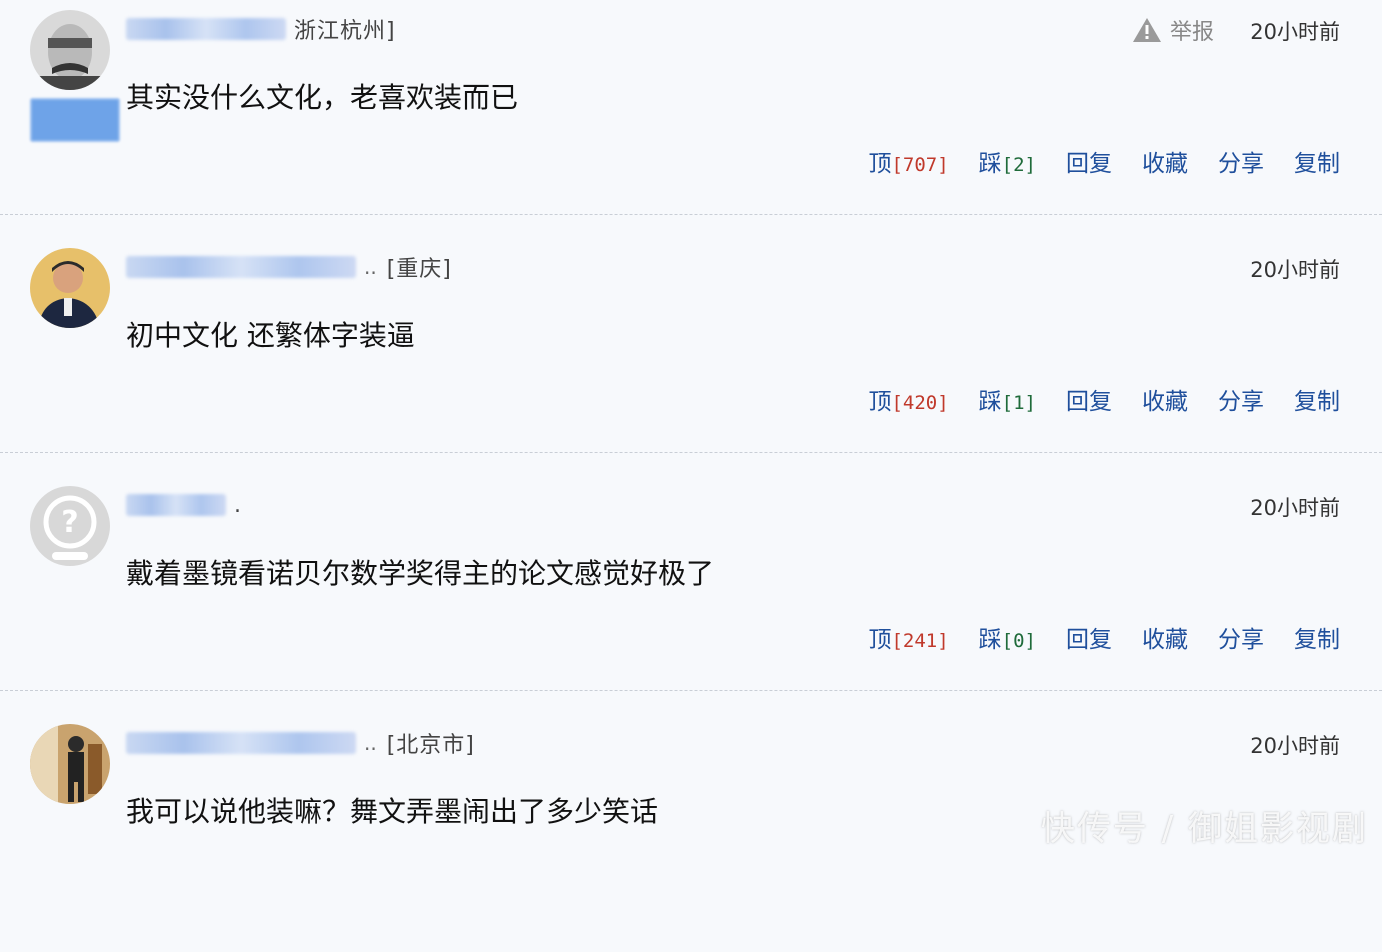 Image resolution: width=1382 pixels, height=952 pixels. I want to click on question-mark-avatar-icon: ?, so click(70, 526).